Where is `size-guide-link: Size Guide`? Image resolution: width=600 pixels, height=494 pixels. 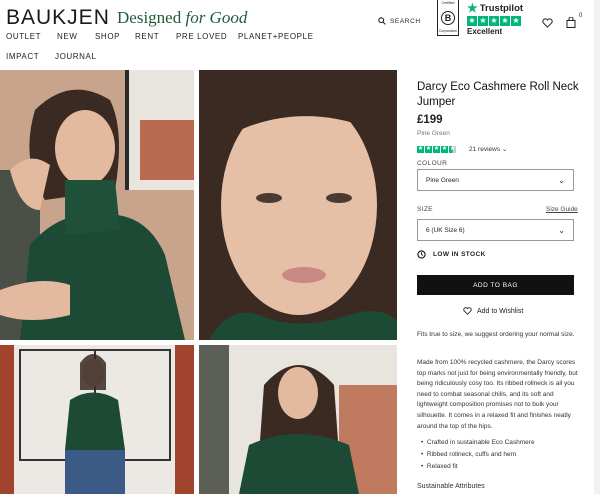
size-guide-link: Size Guide is located at coordinates (562, 209).